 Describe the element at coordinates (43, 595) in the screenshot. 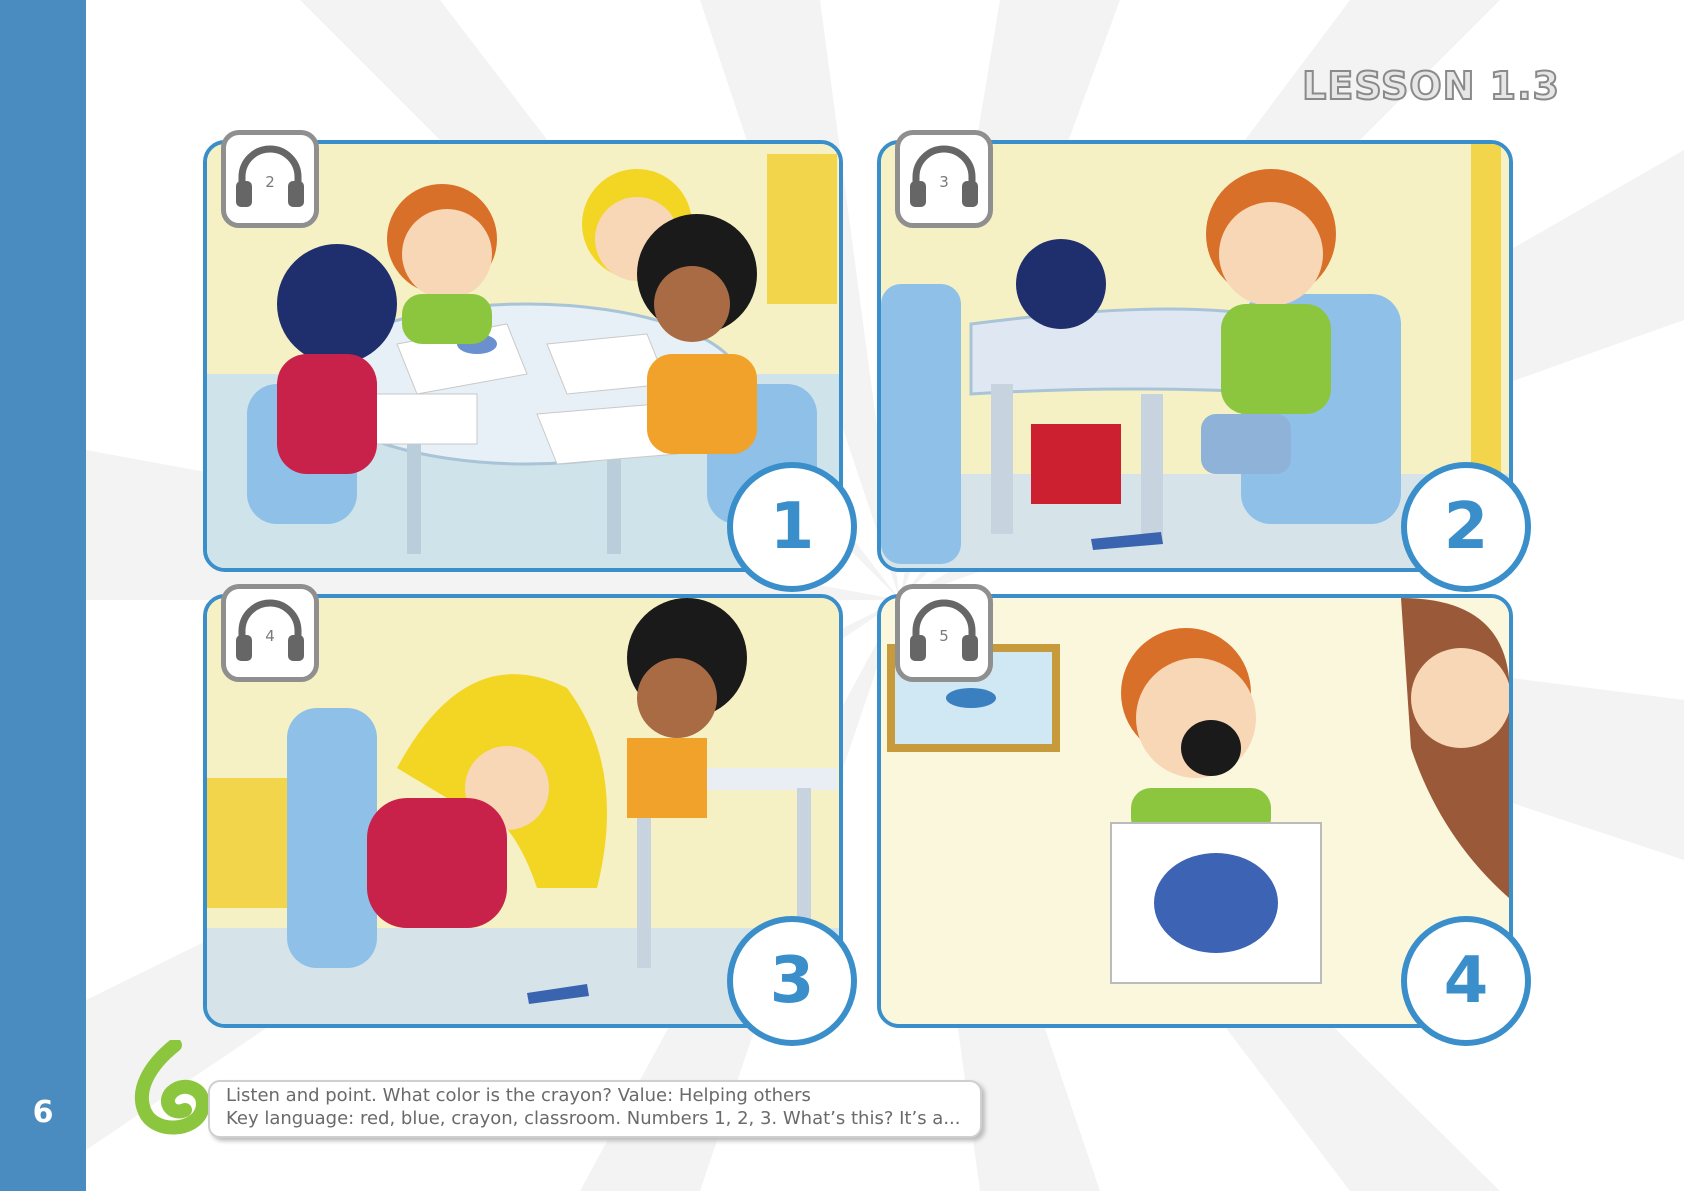

I see `page-sidebar` at that location.